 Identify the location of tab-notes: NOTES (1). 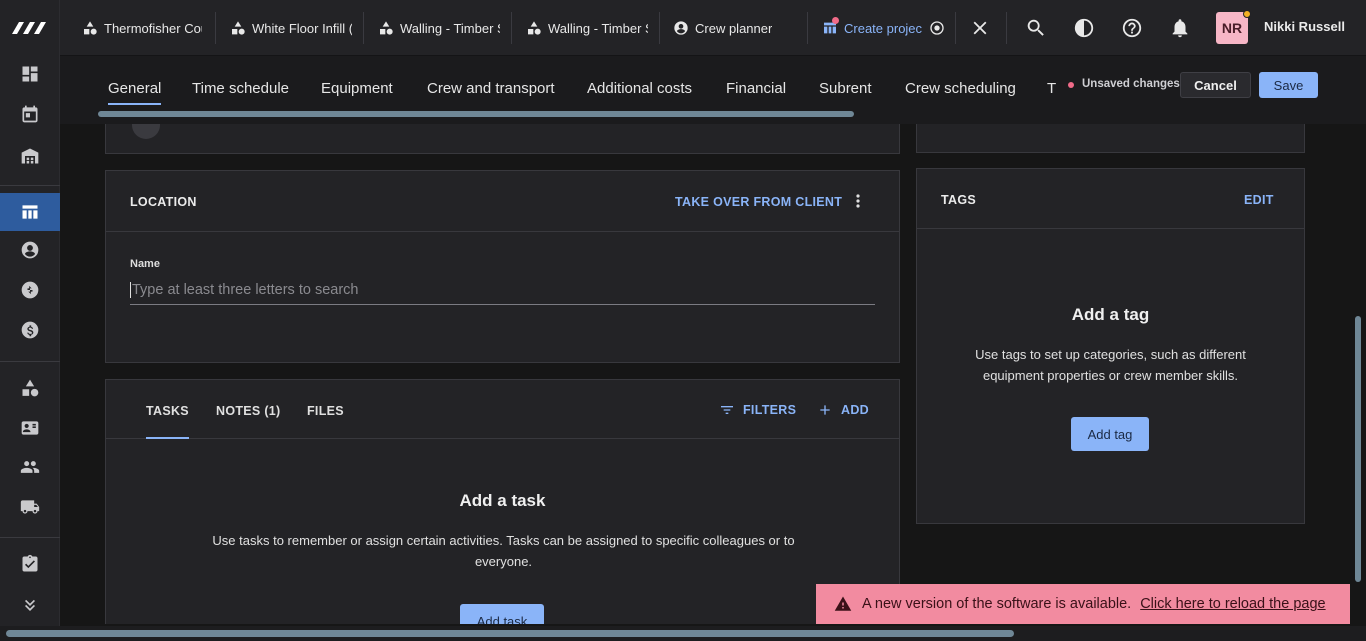
(248, 411).